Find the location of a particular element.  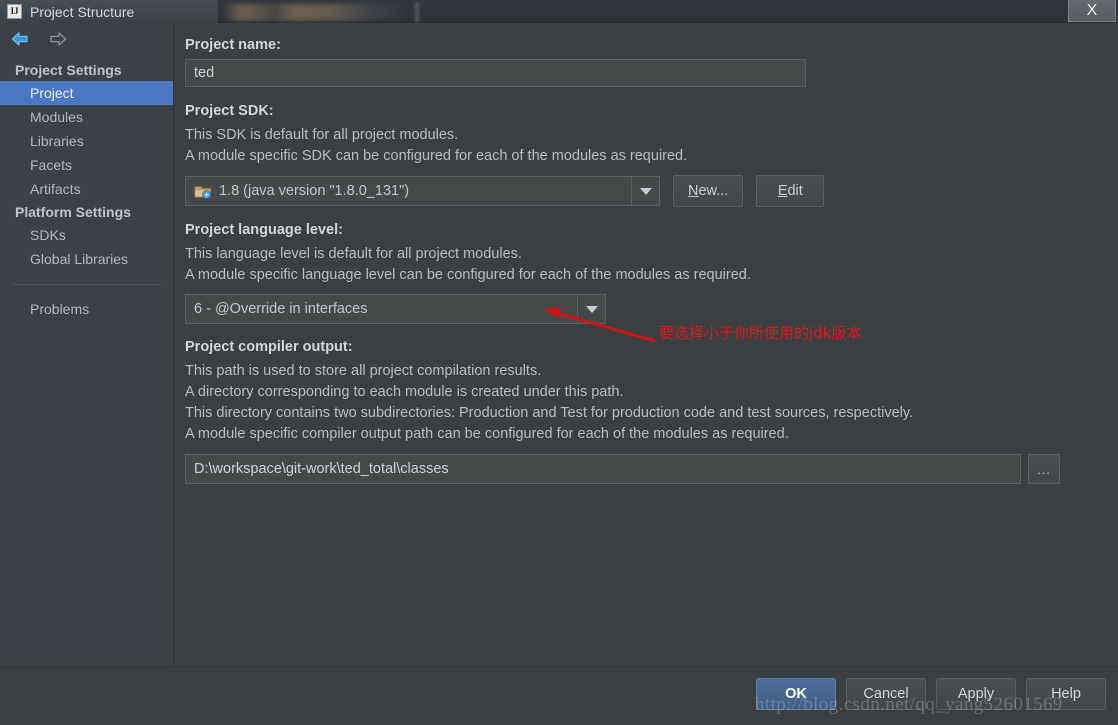

apply-label: Apply is located at coordinates (976, 694).